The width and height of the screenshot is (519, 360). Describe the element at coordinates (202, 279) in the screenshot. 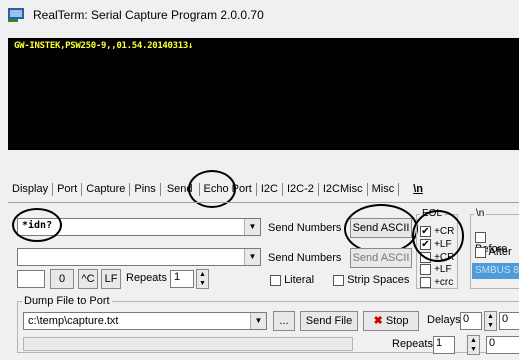

I see `repeats-spinner: ▲ ▼` at that location.